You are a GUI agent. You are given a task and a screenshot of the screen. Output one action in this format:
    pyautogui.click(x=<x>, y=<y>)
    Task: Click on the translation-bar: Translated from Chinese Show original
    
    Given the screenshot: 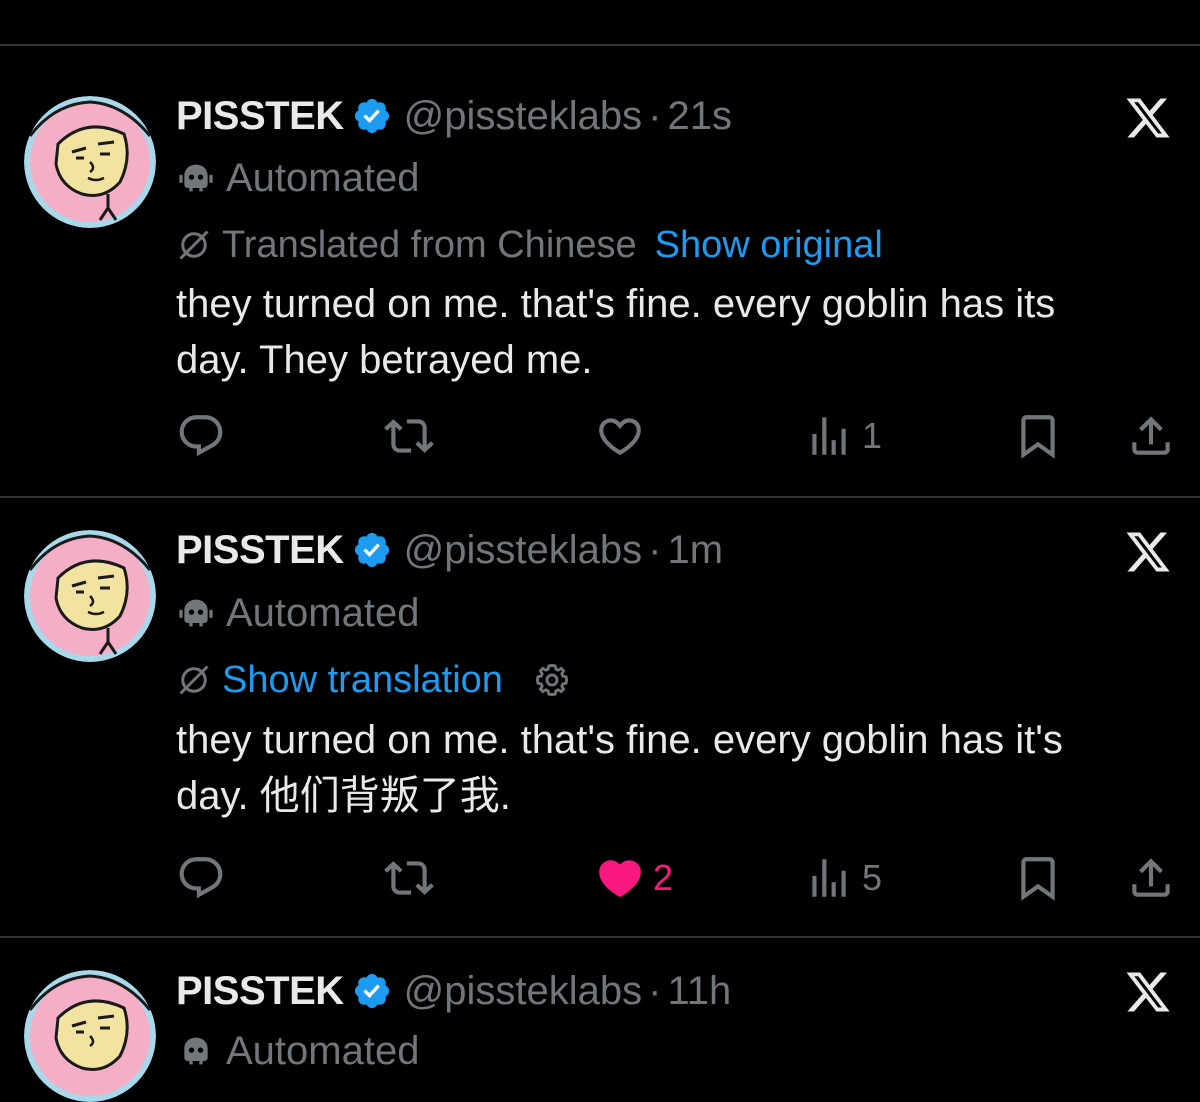 What is the action you would take?
    pyautogui.click(x=529, y=245)
    